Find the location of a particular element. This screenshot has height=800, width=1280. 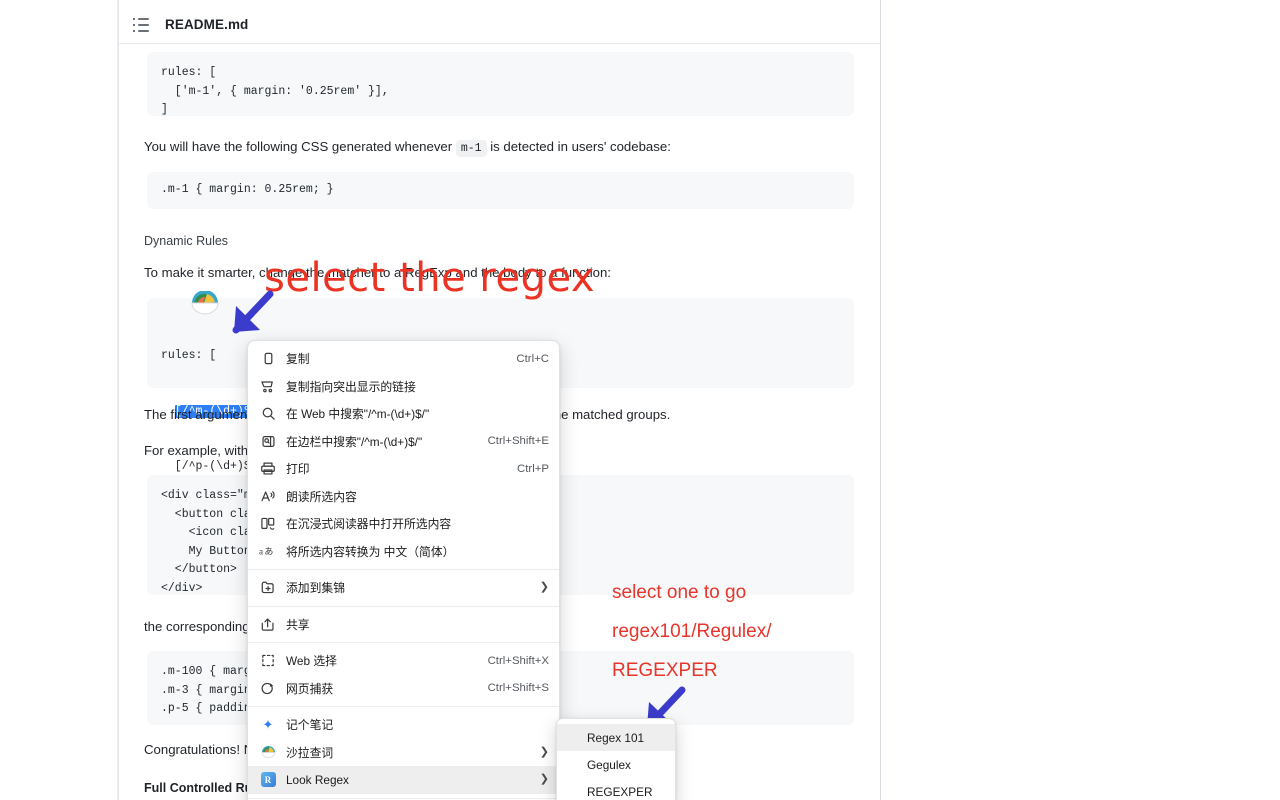

annotation-regex-sites: regex101/Regulex/ is located at coordinates (692, 631).